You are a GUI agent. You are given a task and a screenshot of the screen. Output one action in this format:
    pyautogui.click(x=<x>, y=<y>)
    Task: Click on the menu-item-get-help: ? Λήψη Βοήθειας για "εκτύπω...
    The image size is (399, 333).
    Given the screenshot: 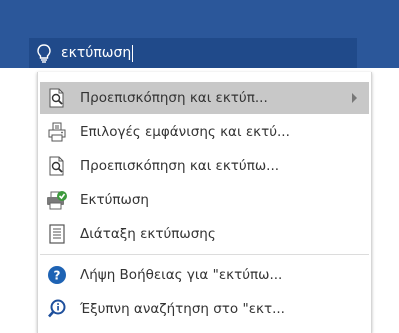 What is the action you would take?
    pyautogui.click(x=204, y=275)
    